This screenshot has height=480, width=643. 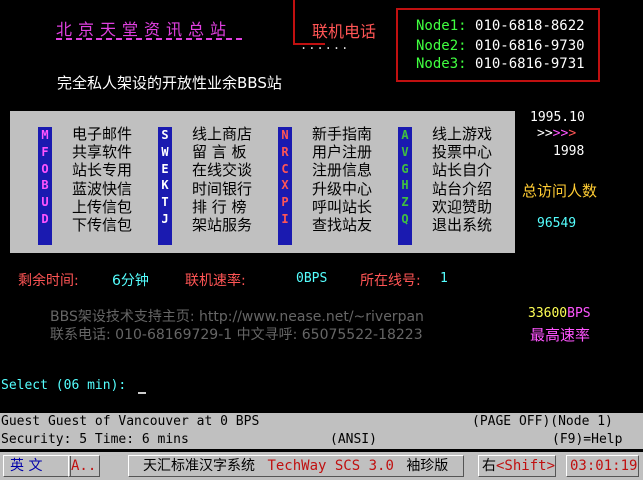 What do you see at coordinates (330, 466) in the screenshot?
I see `ime-brand: TechWay SCS 3.0` at bounding box center [330, 466].